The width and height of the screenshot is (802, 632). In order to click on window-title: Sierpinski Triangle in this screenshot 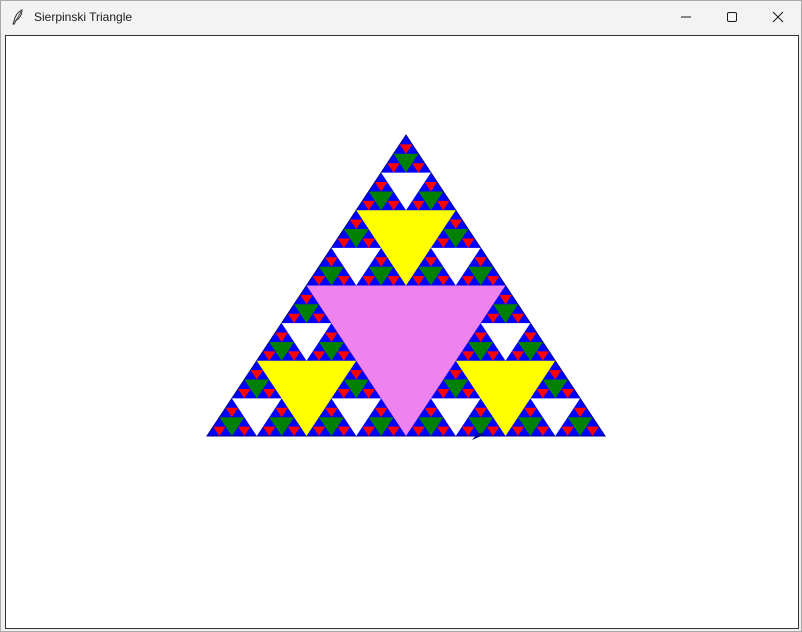, I will do `click(83, 17)`.